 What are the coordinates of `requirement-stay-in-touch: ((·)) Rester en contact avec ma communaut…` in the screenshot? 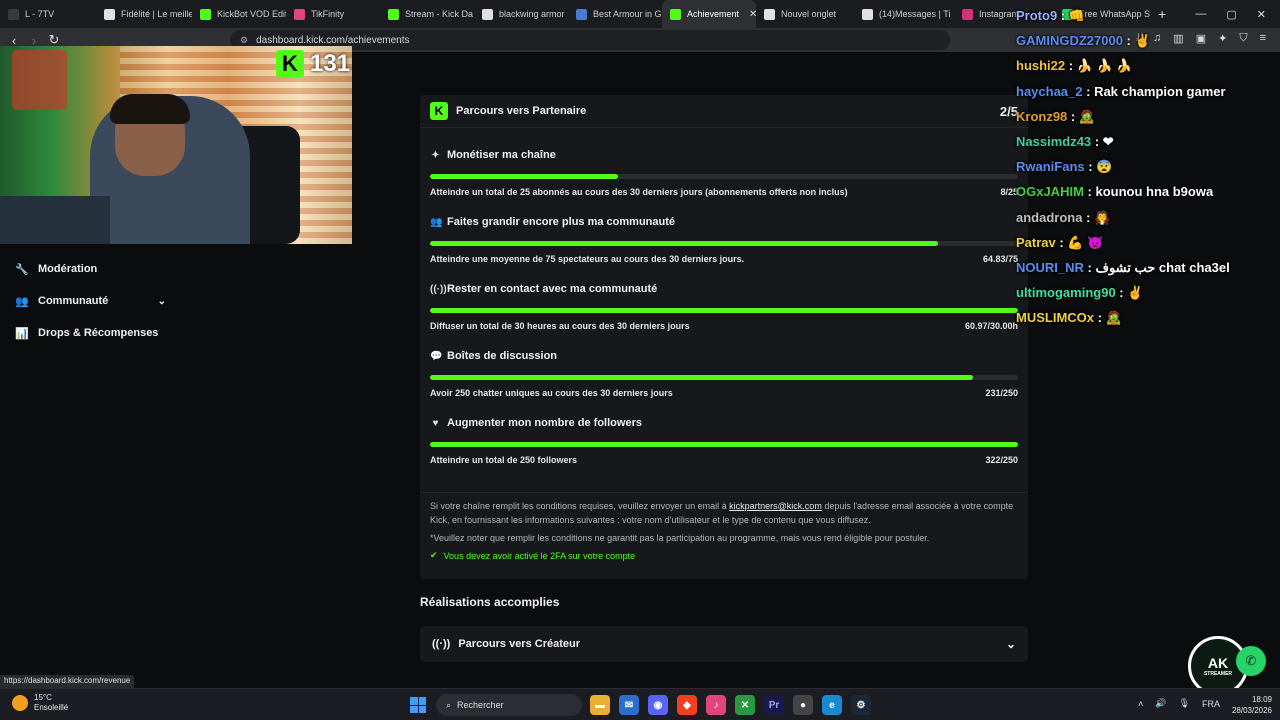 It's located at (724, 307).